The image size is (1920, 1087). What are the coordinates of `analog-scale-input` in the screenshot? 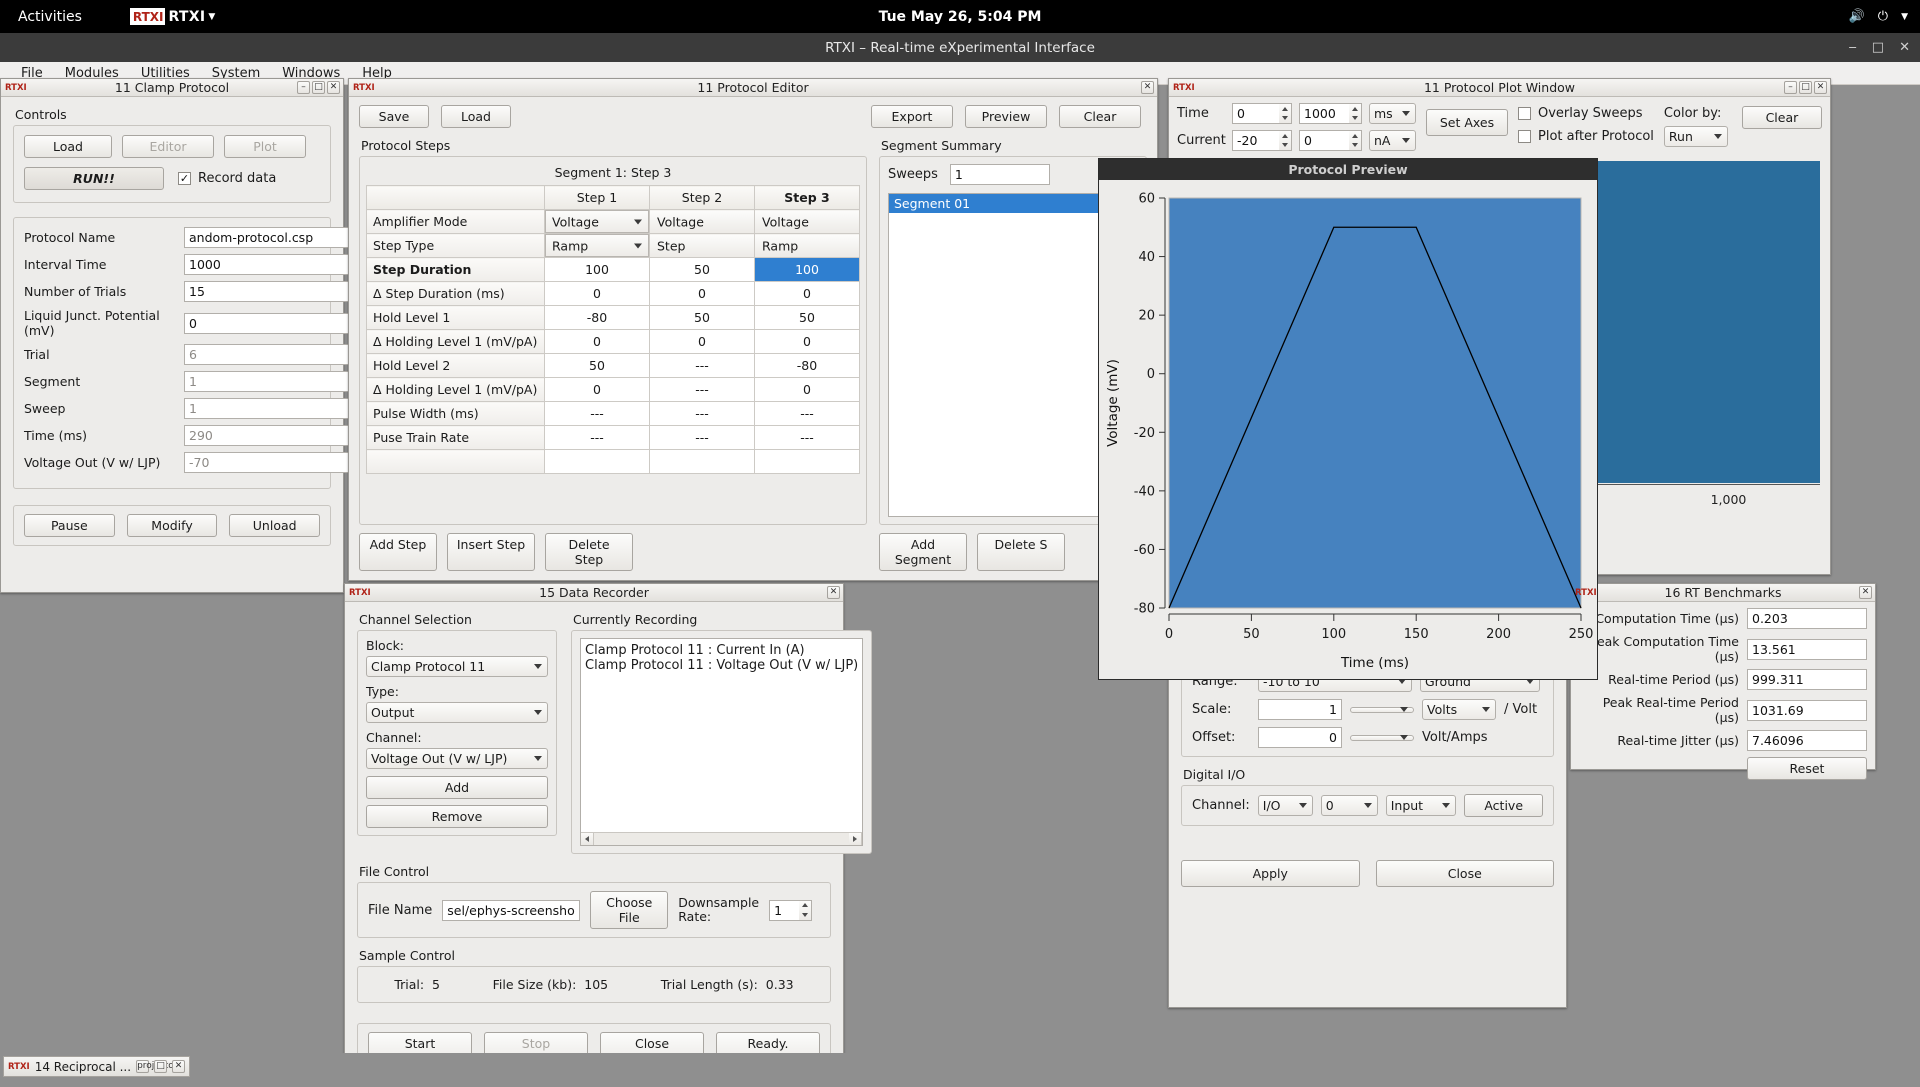 It's located at (1300, 709).